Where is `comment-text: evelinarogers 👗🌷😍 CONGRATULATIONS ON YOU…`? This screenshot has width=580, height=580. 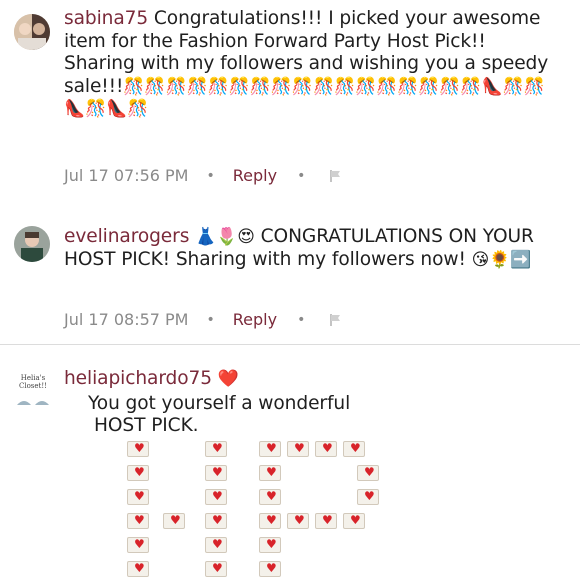
comment-text: evelinarogers 👗🌷😍 CONGRATULATIONS ON YOU… is located at coordinates (307, 248).